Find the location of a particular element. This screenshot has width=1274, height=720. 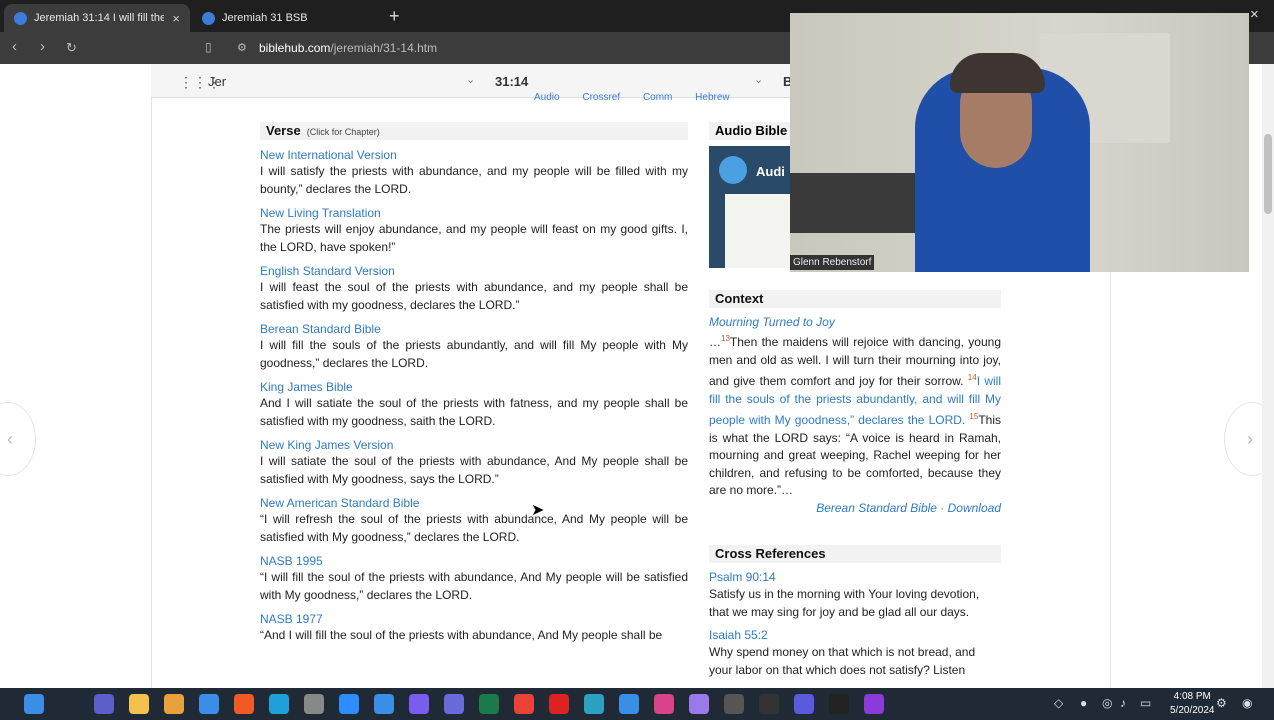

next-verse-arrow: › is located at coordinates (1243, 439).